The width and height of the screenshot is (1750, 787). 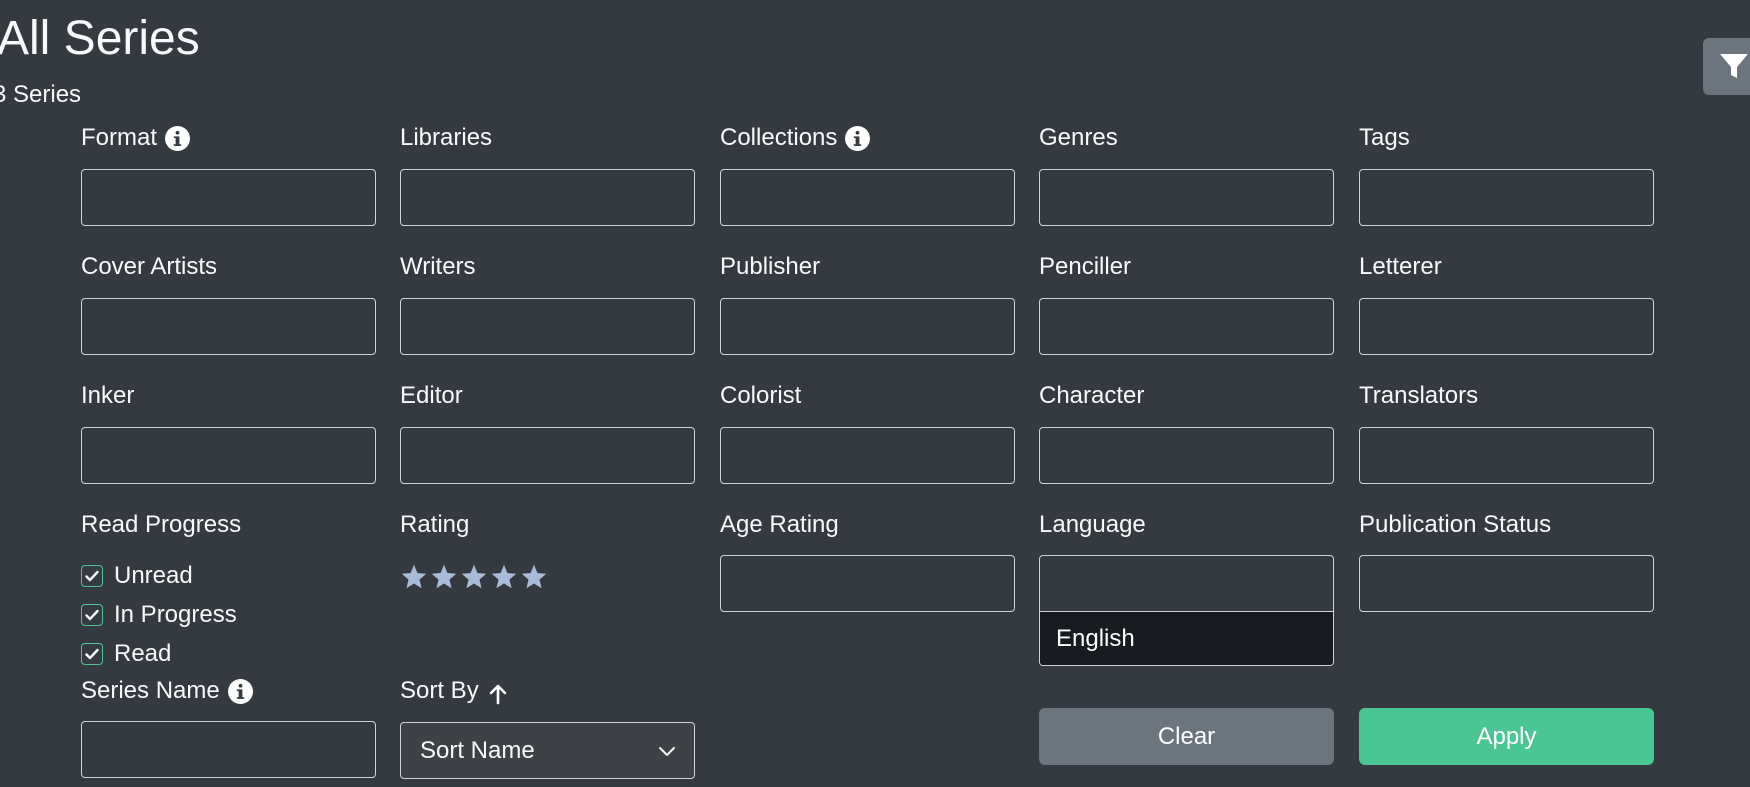 What do you see at coordinates (119, 137) in the screenshot?
I see `format-label-text: Format` at bounding box center [119, 137].